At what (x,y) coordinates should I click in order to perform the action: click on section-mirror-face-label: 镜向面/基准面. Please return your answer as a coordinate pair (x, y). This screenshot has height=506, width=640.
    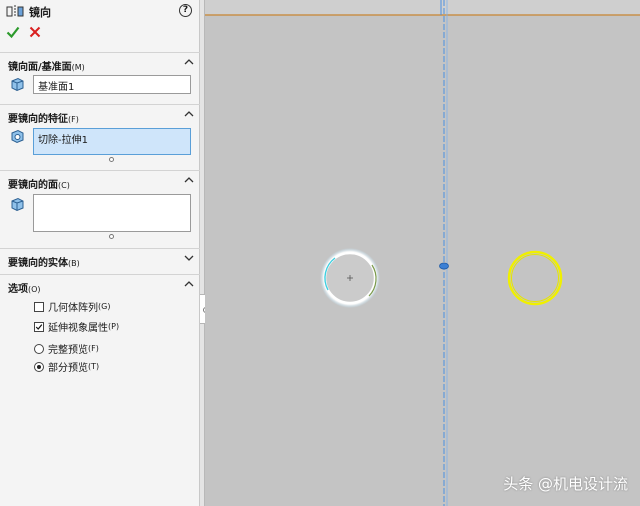
    Looking at the image, I should click on (40, 67).